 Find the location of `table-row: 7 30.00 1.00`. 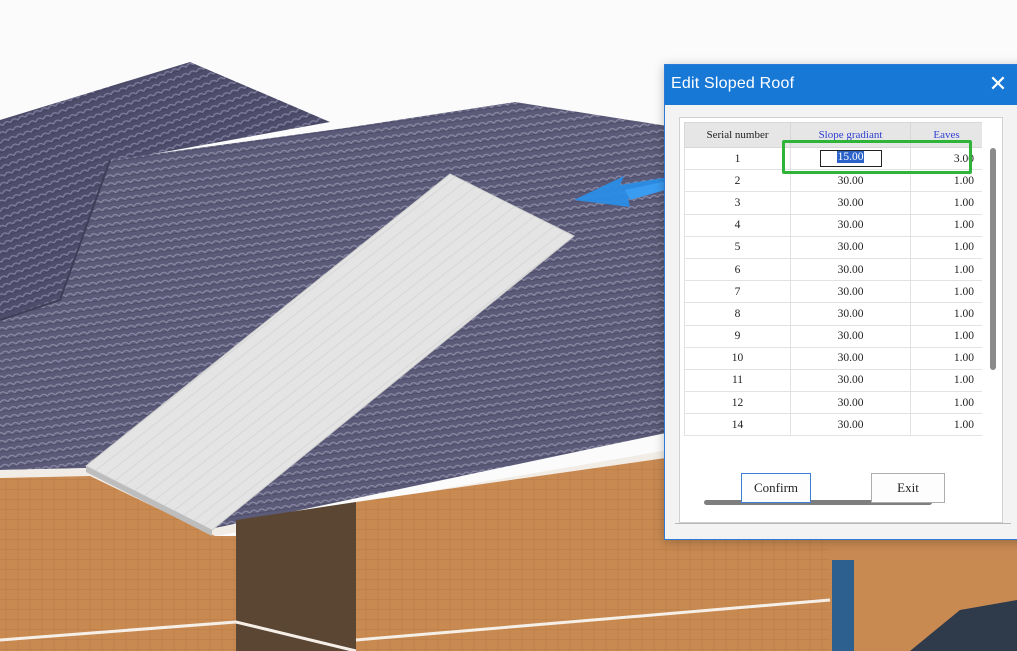

table-row: 7 30.00 1.00 is located at coordinates (833, 292).